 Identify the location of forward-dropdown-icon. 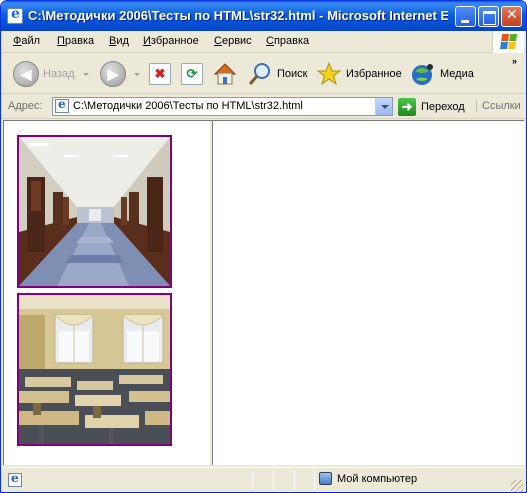
(137, 74).